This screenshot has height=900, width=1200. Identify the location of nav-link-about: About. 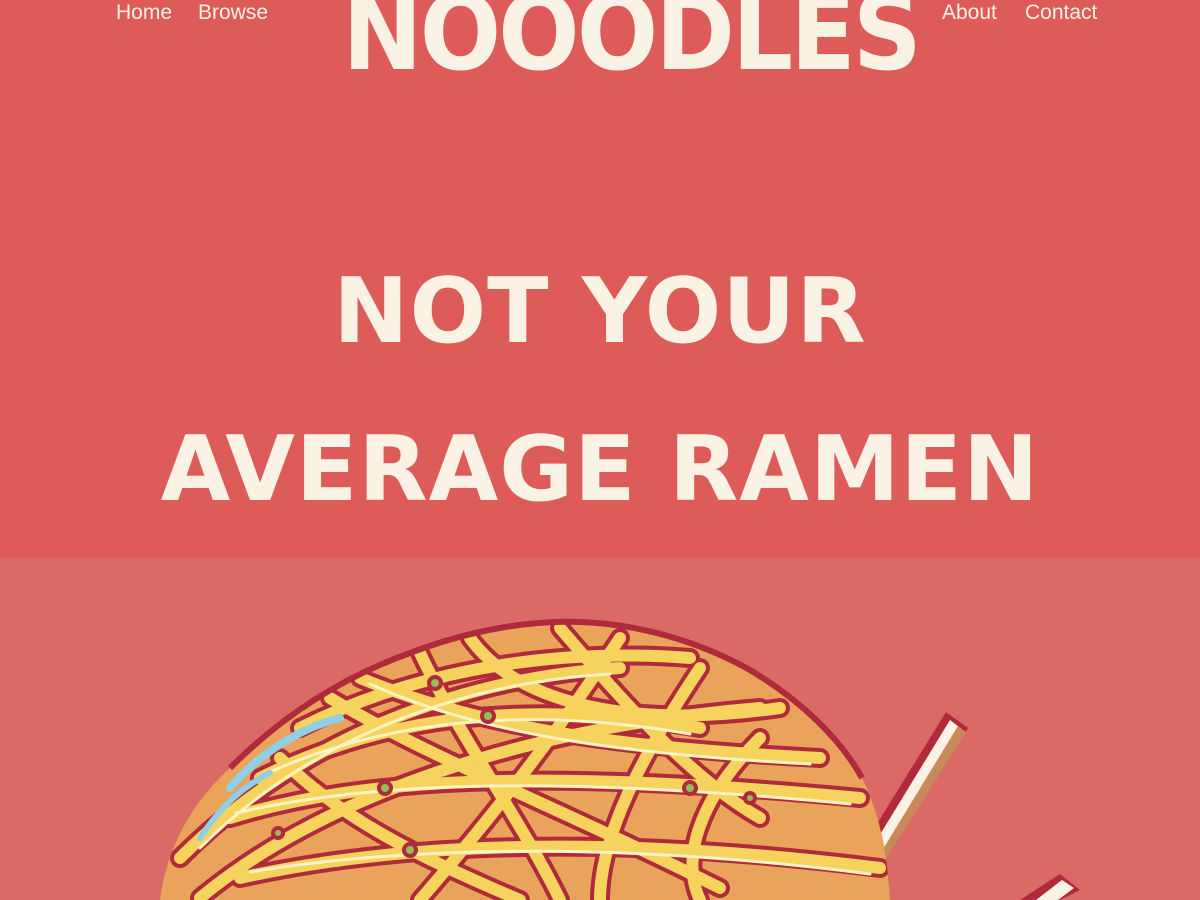
(969, 13).